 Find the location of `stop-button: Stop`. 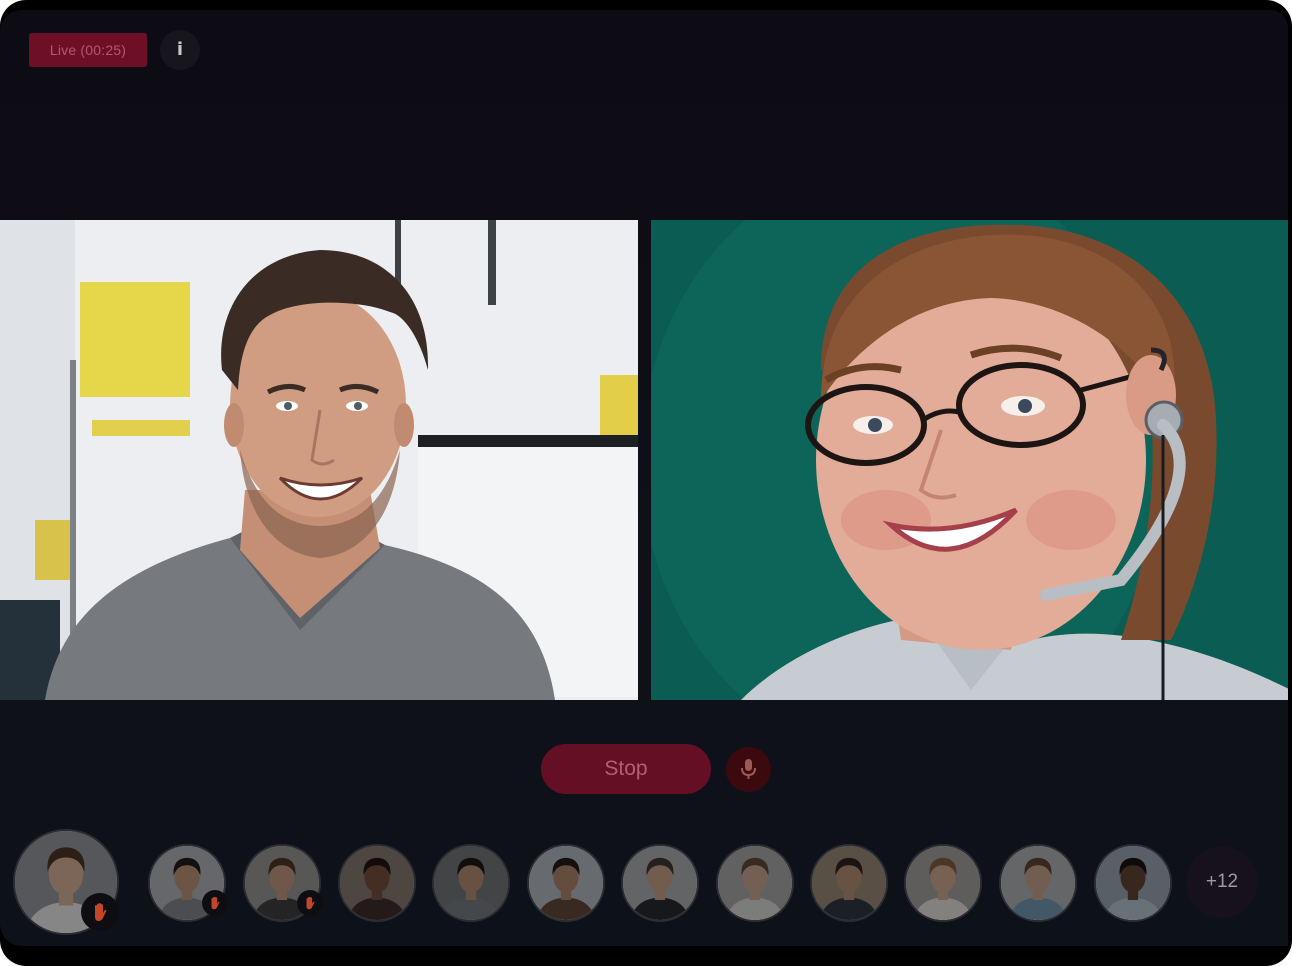

stop-button: Stop is located at coordinates (626, 769).